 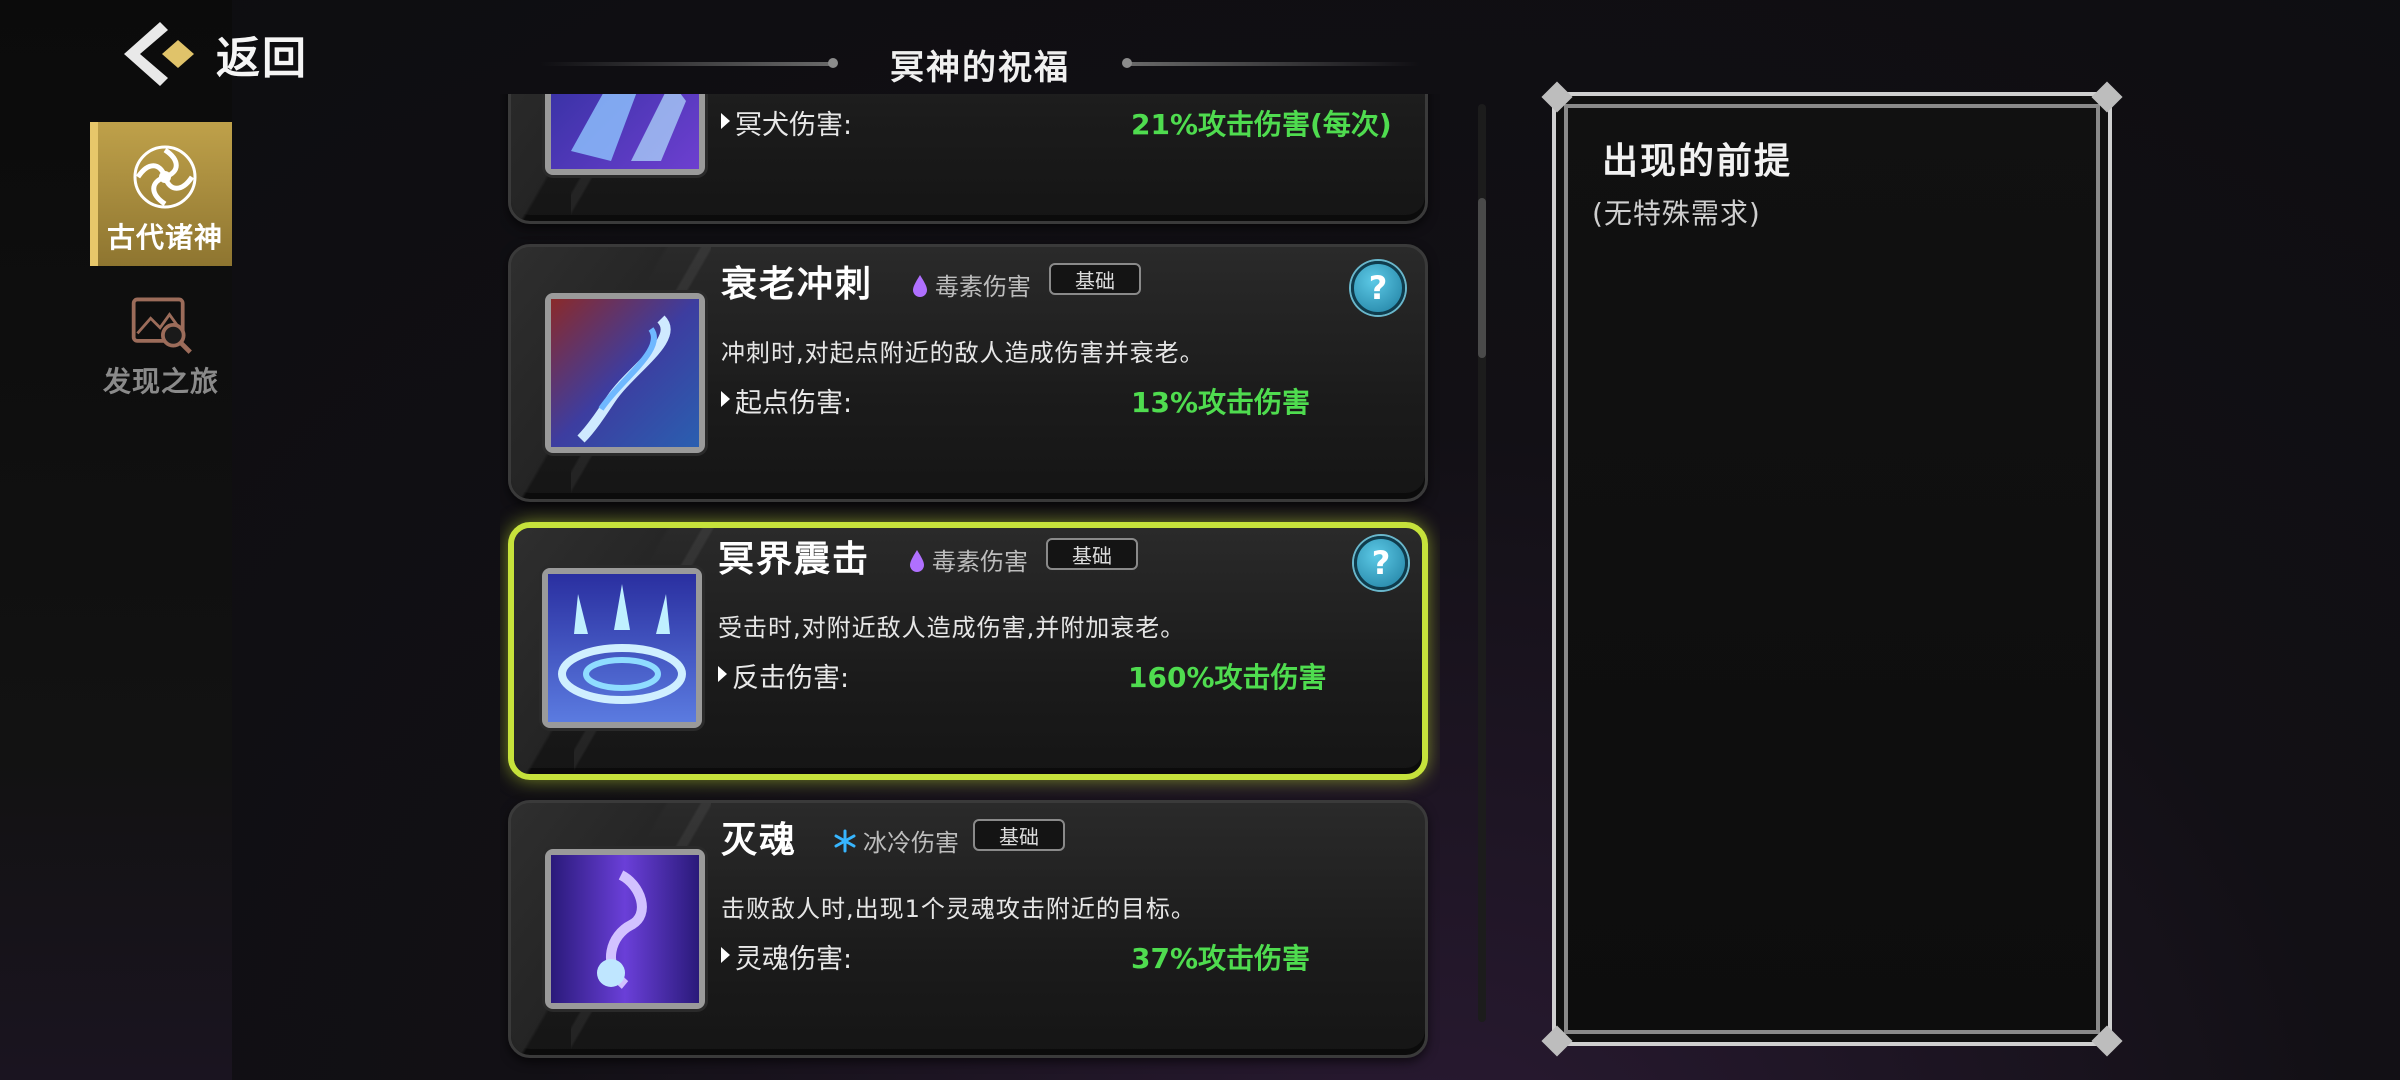 I want to click on hound-claw-icon, so click(x=625, y=131).